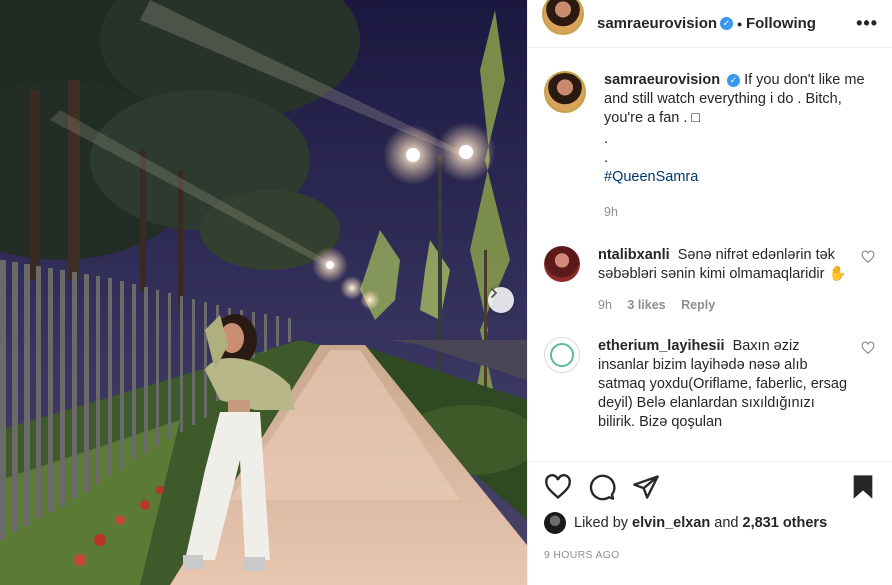  I want to click on caption-meta: 9h, so click(740, 212).